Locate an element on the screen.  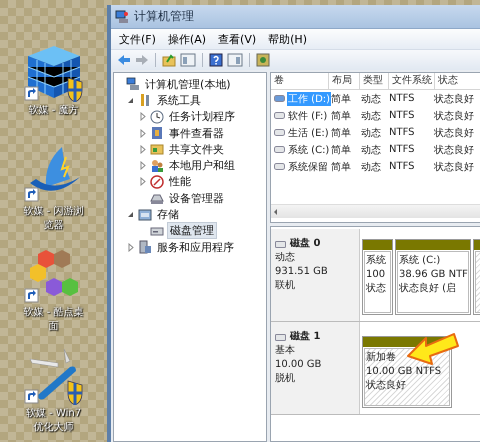
partition-text: 系统 (C:) is located at coordinates (420, 261).